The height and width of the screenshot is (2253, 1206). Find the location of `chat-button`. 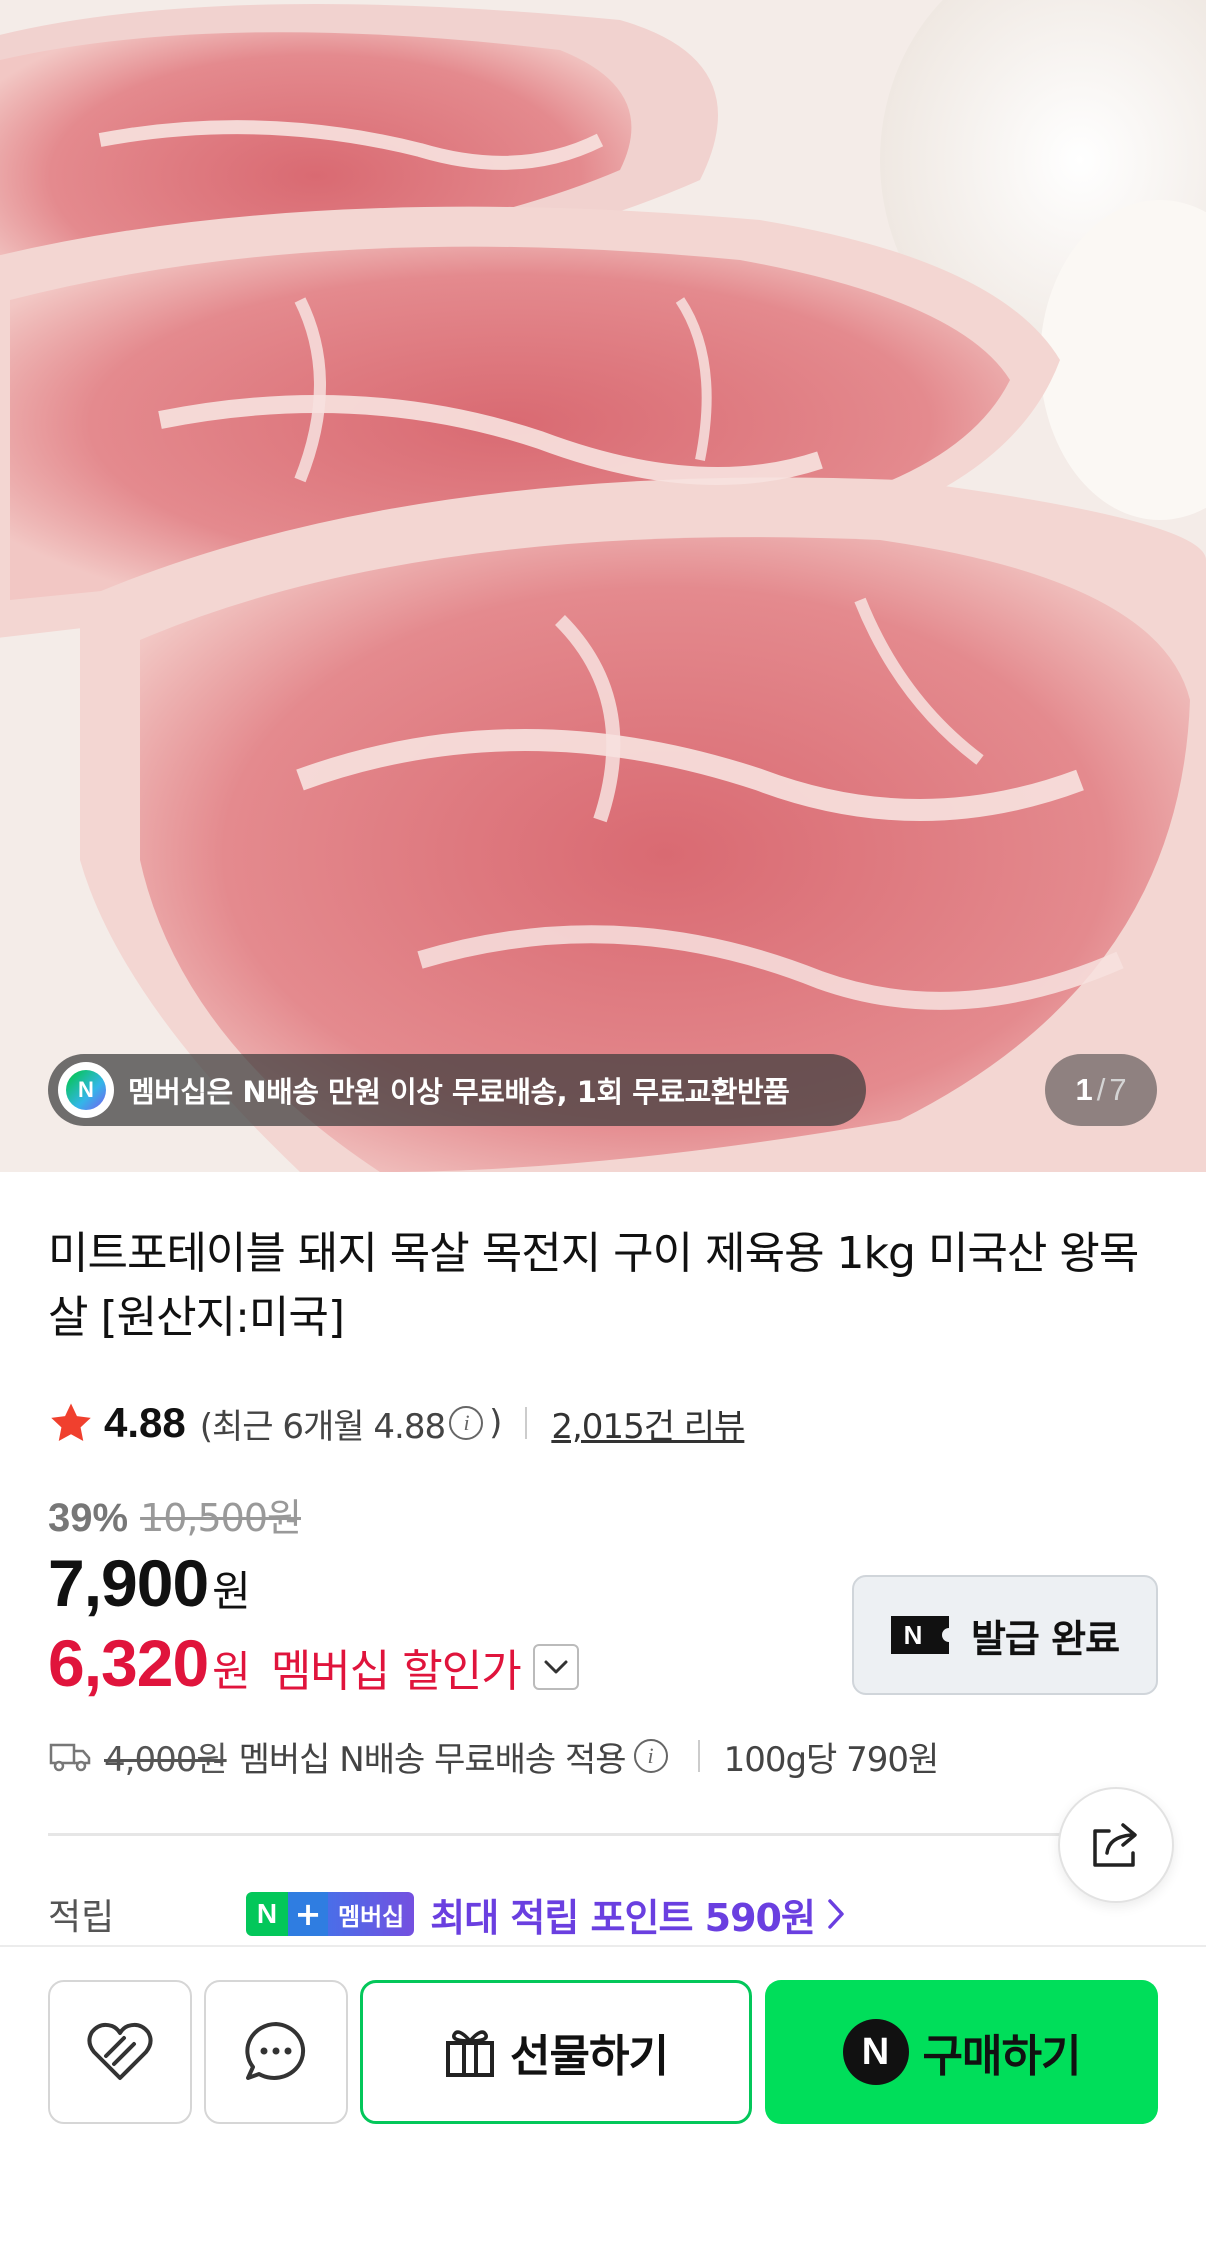

chat-button is located at coordinates (276, 2052).